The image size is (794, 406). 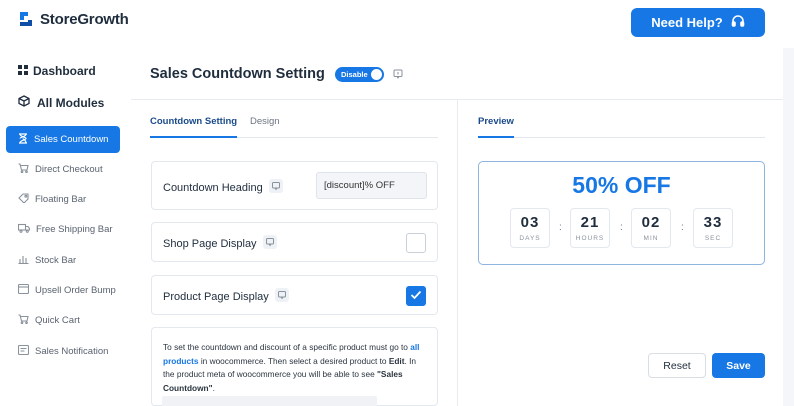 I want to click on sidebar-item-floating-bar: Floating Bar, so click(x=63, y=199).